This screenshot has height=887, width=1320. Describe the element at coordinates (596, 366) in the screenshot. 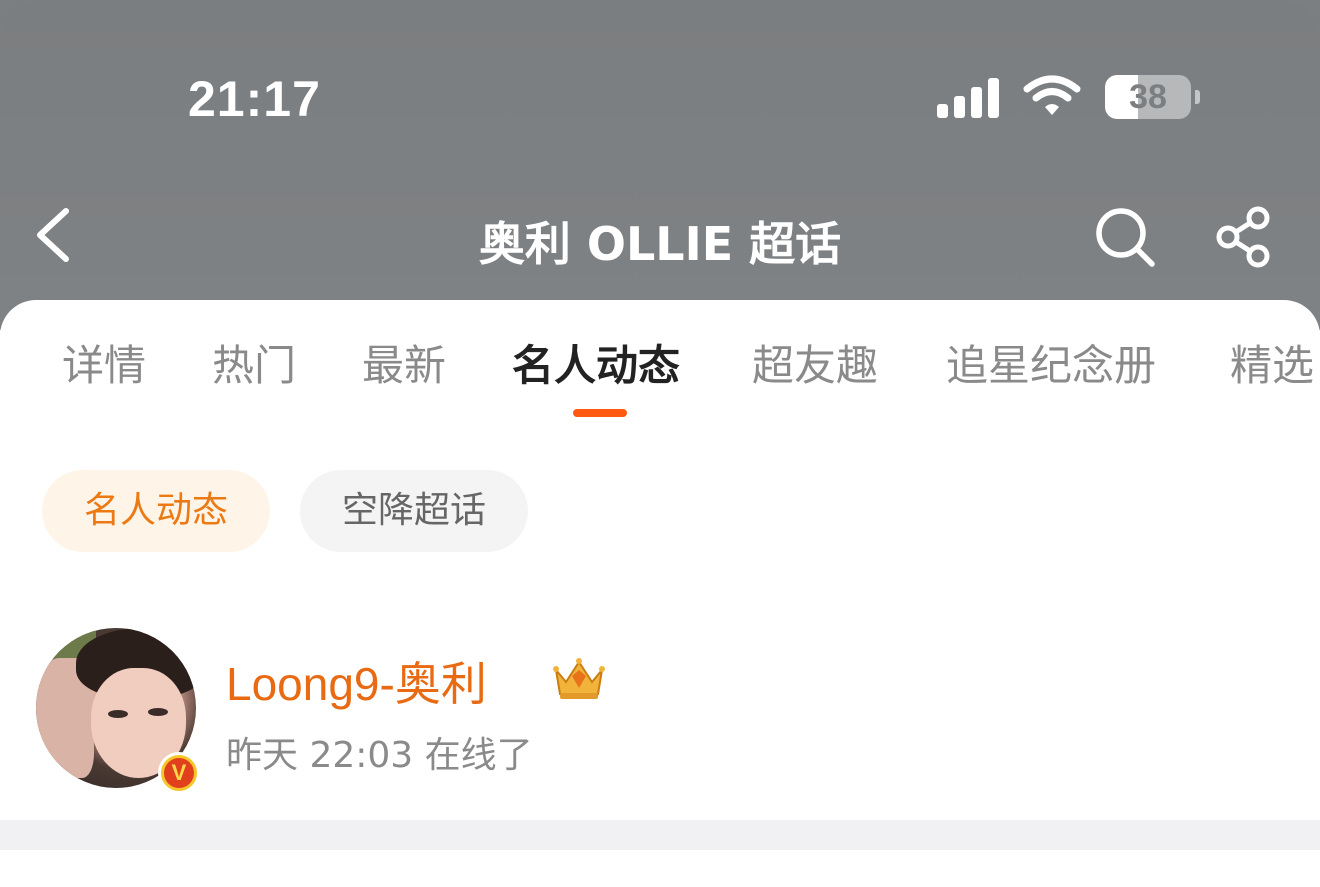

I see `tab-celebrity-updates: 名人动态` at that location.